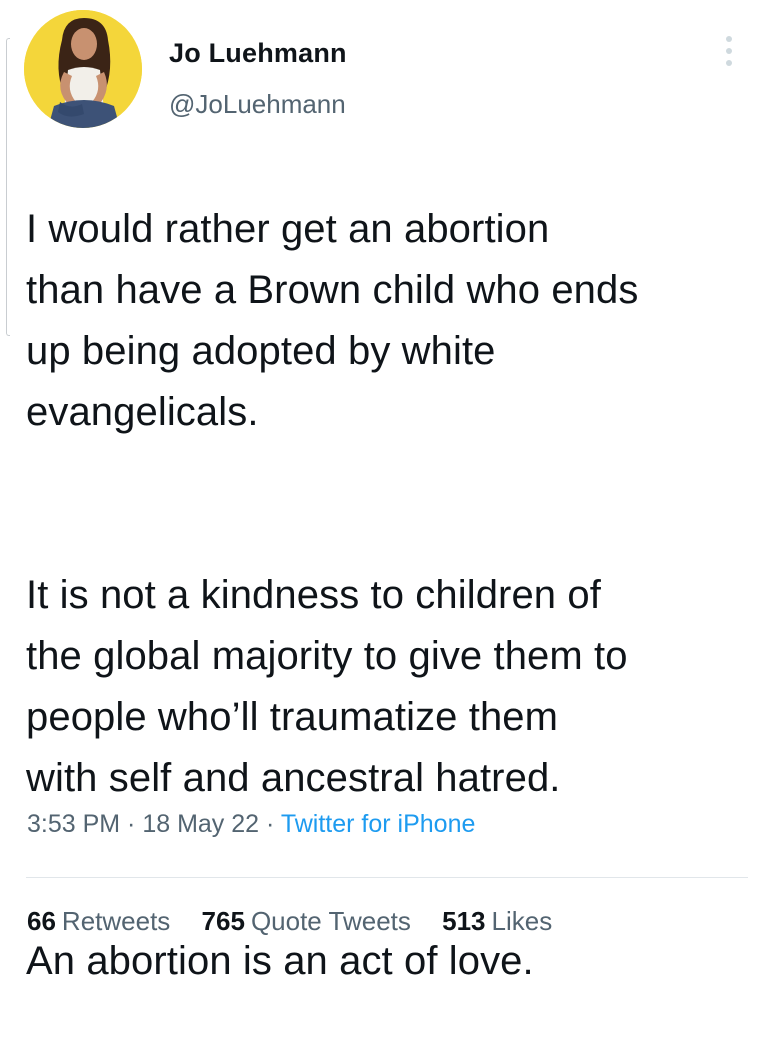  What do you see at coordinates (116, 921) in the screenshot?
I see `retweets-label: Retweets` at bounding box center [116, 921].